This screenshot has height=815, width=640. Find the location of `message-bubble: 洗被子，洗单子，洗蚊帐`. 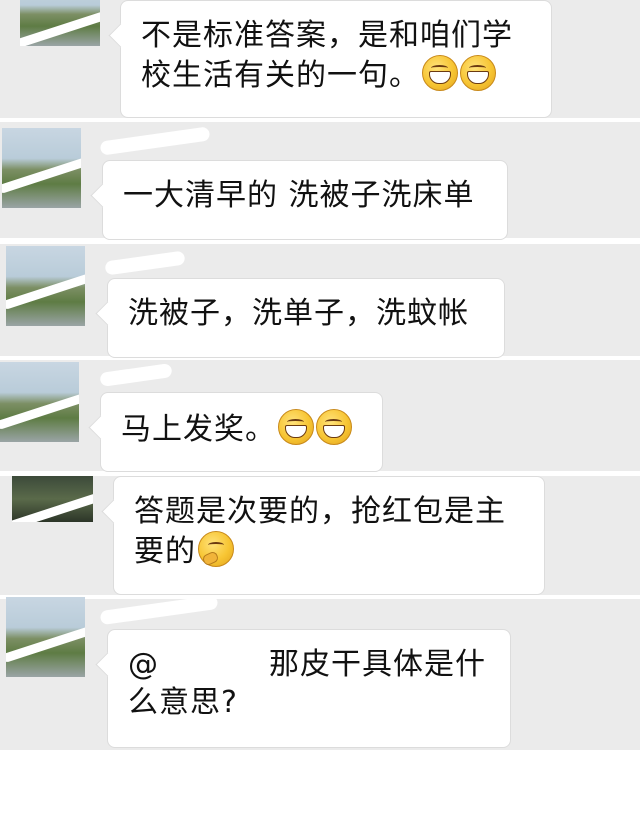

message-bubble: 洗被子，洗单子，洗蚊帐 is located at coordinates (306, 318).